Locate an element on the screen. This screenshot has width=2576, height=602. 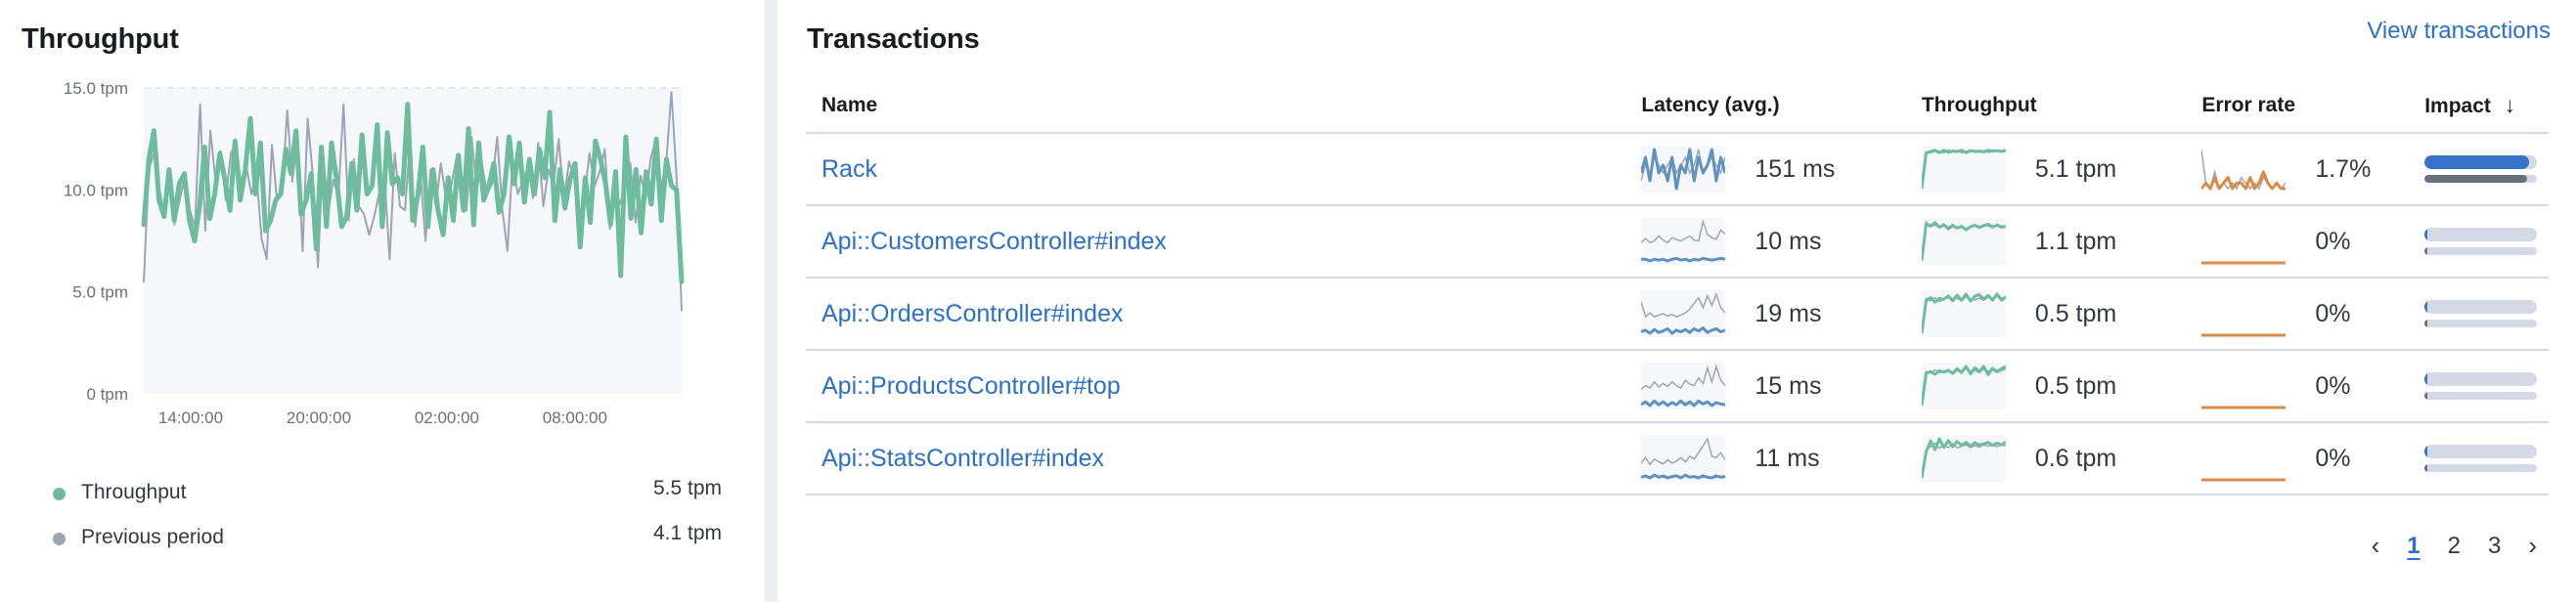
column-header-impact: Impact ↓ is located at coordinates (2487, 106).